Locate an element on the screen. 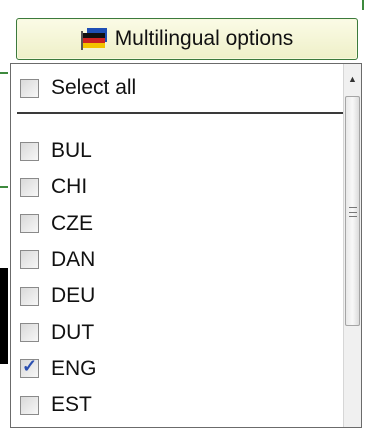 The height and width of the screenshot is (428, 373). language-row-eng: ✓ ENG is located at coordinates (177, 369).